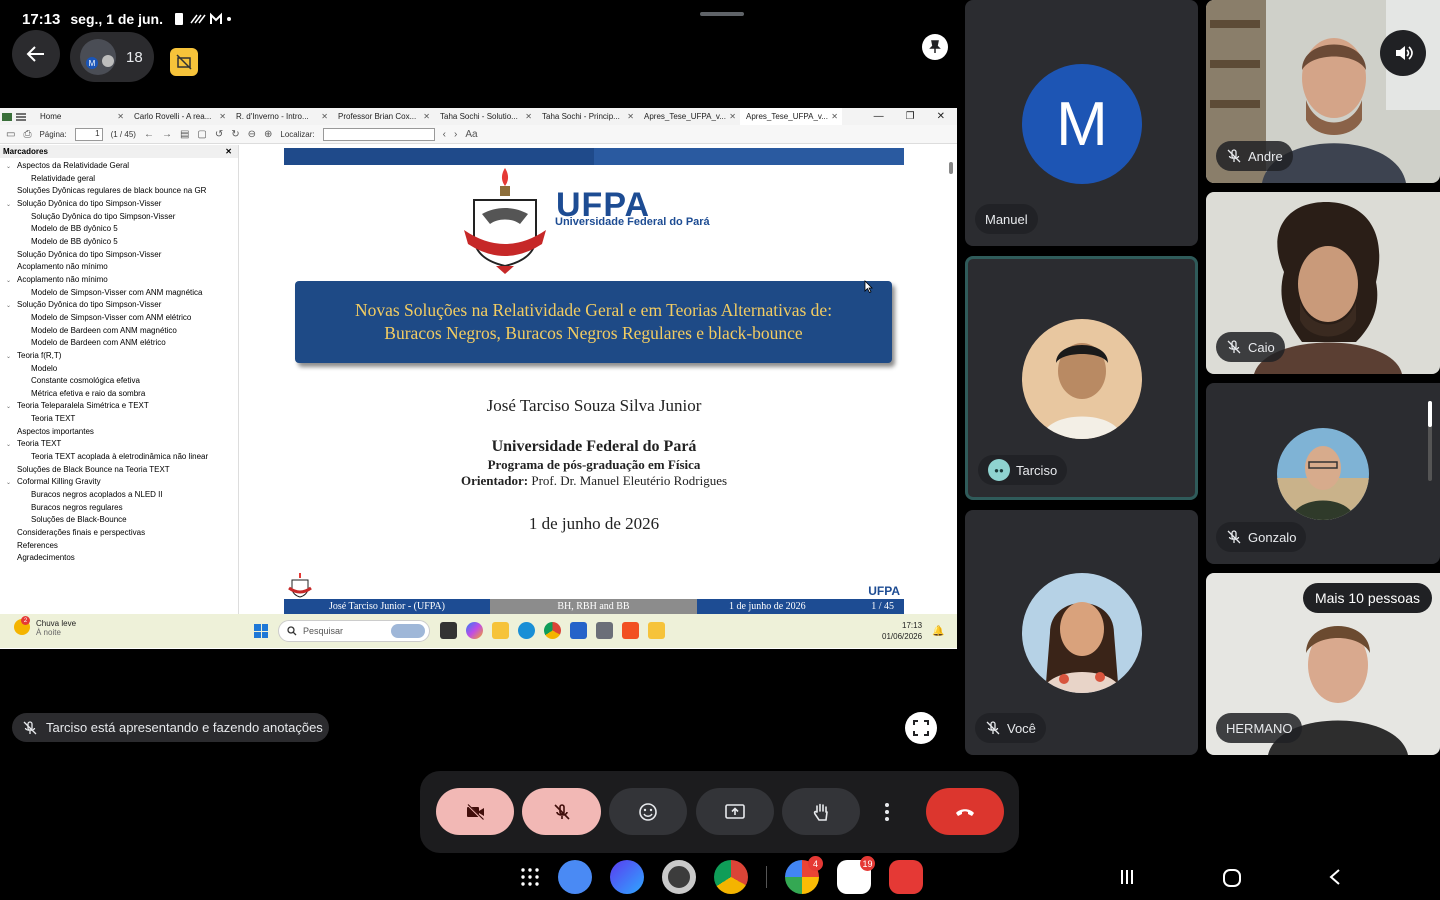 The width and height of the screenshot is (1440, 900). What do you see at coordinates (906, 877) in the screenshot?
I see `pdf-app-icon` at bounding box center [906, 877].